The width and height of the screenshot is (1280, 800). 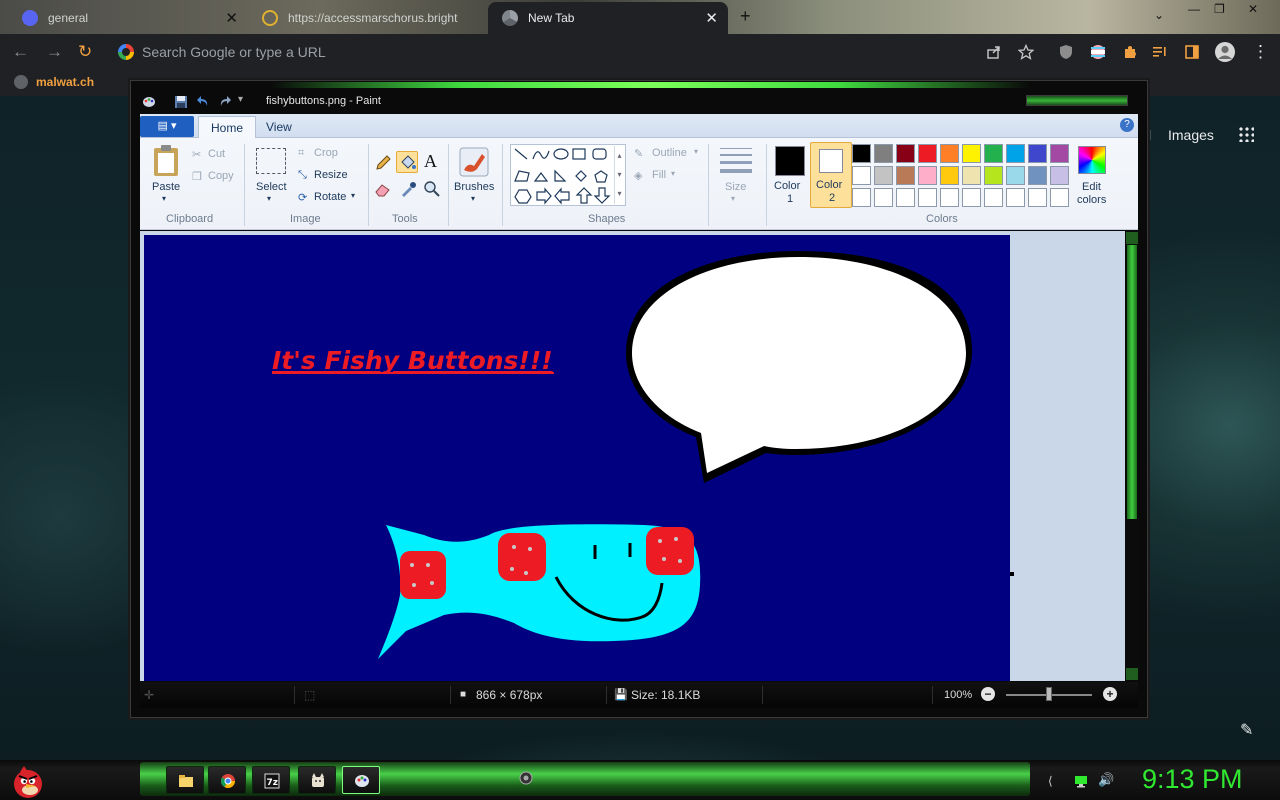 What do you see at coordinates (791, 176) in the screenshot?
I see `color1-button: Color 1` at bounding box center [791, 176].